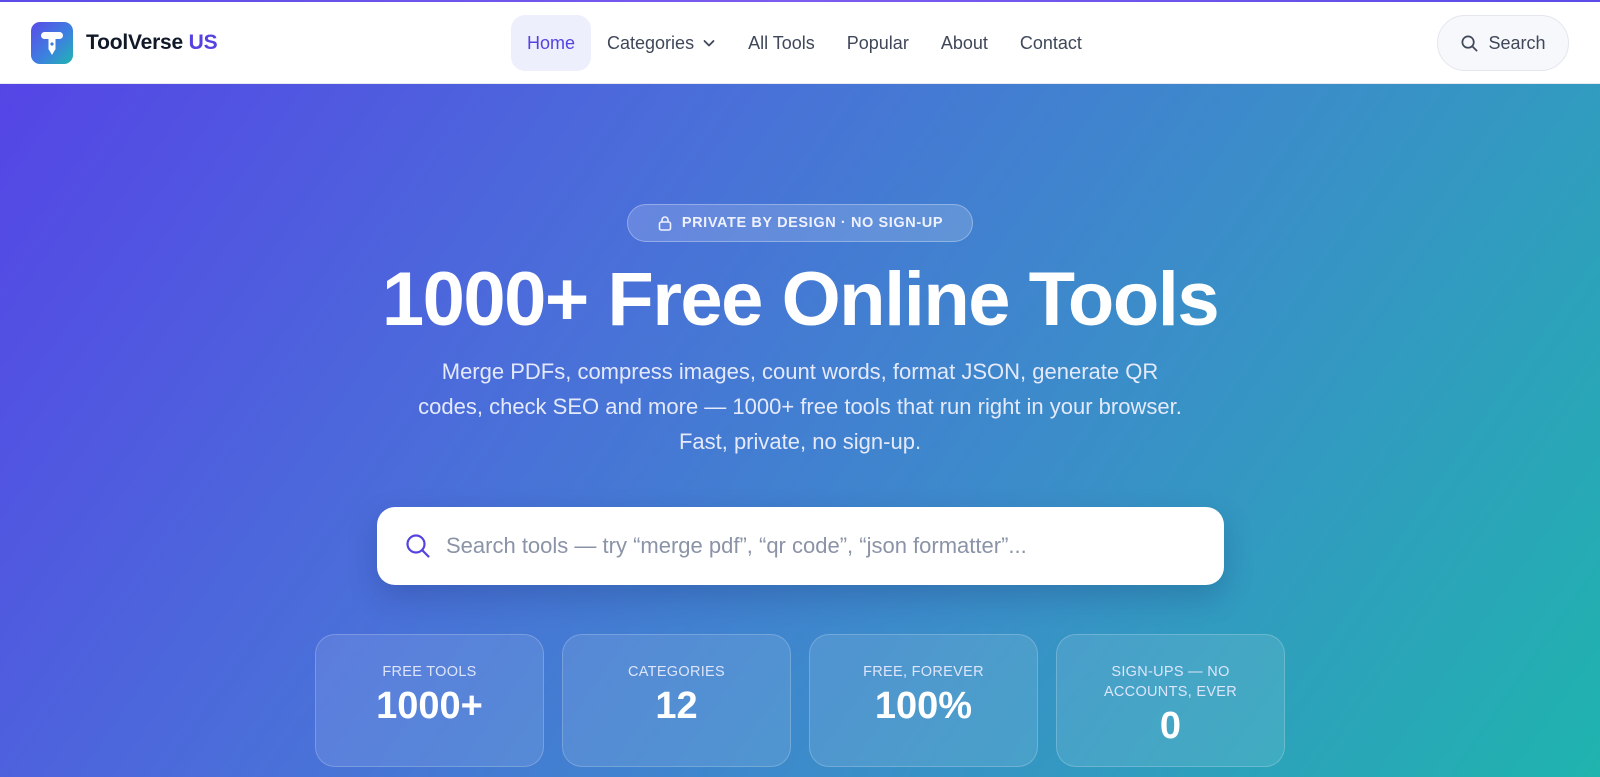 Image resolution: width=1600 pixels, height=777 pixels. I want to click on nav-item-about: About, so click(964, 43).